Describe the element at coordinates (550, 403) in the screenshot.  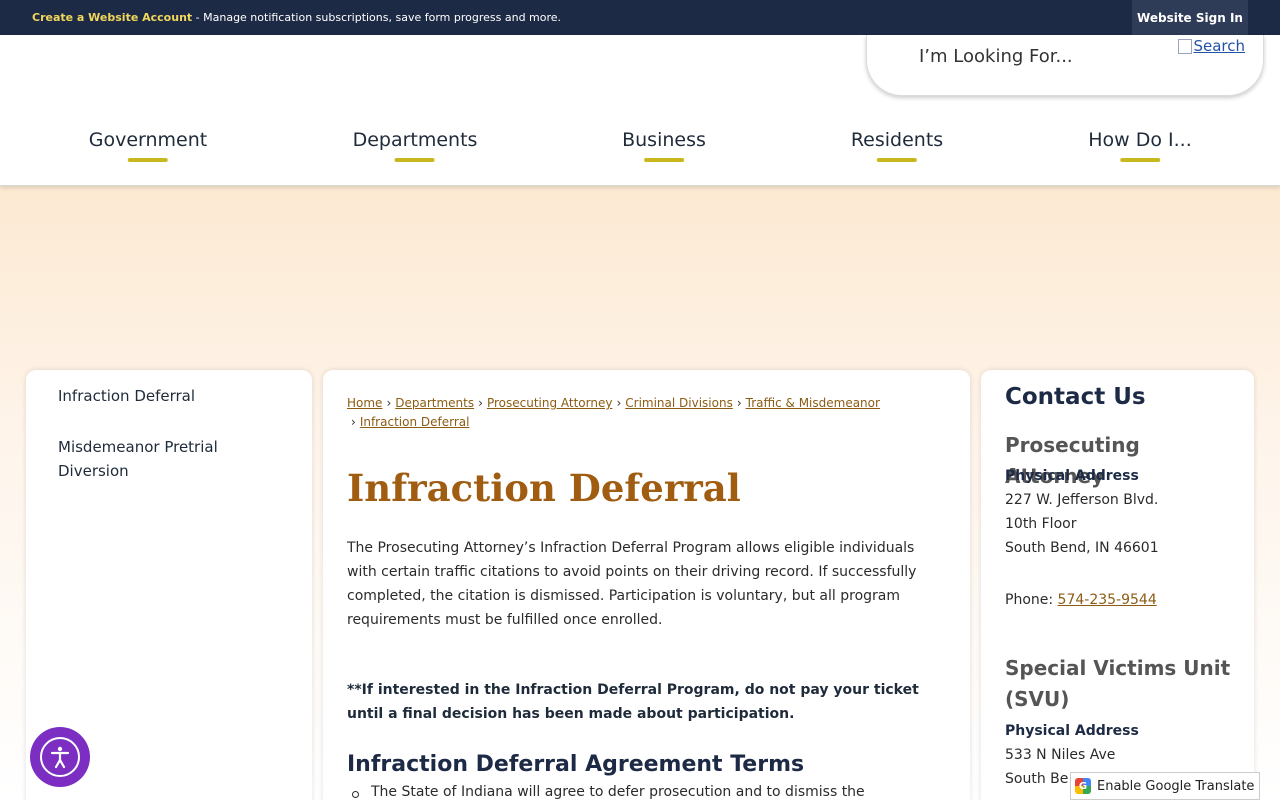
I see `breadcrumb-prosecuting-attorney: Prosecuting Attorney` at that location.